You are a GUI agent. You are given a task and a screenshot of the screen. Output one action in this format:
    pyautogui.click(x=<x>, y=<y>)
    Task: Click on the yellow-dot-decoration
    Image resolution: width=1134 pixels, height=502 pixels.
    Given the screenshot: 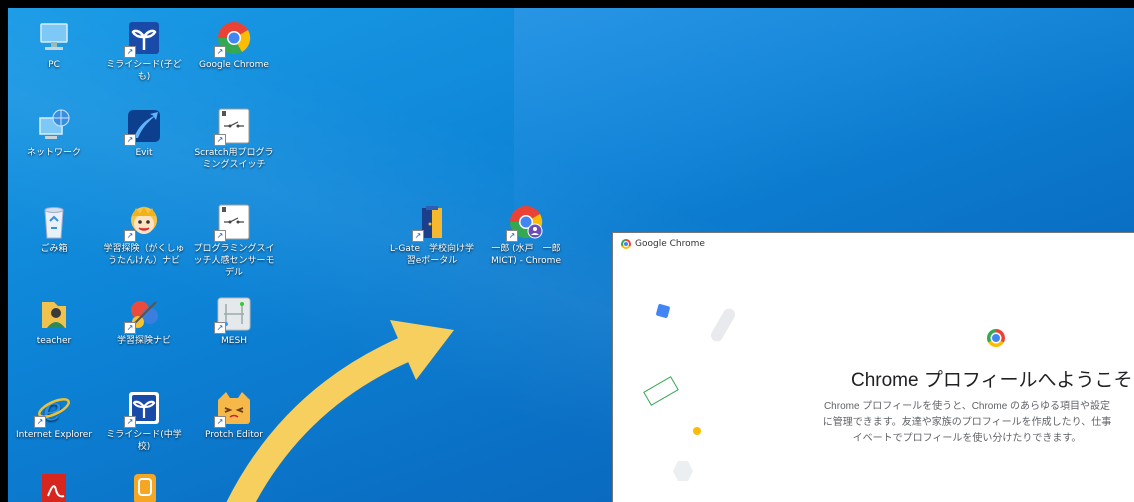 What is the action you would take?
    pyautogui.click(x=697, y=431)
    